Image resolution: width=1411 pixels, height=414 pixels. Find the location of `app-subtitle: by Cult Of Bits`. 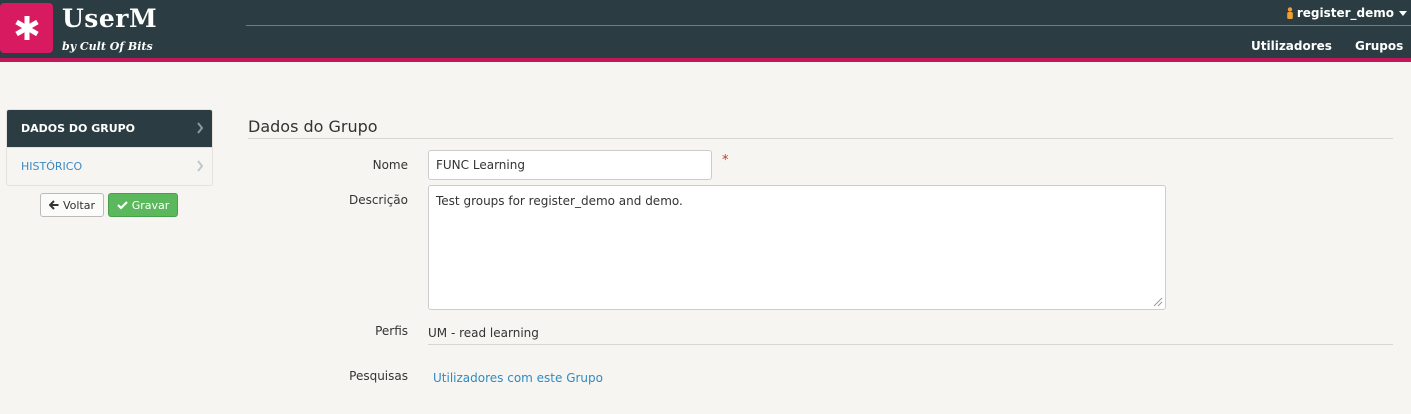

app-subtitle: by Cult Of Bits is located at coordinates (107, 46).